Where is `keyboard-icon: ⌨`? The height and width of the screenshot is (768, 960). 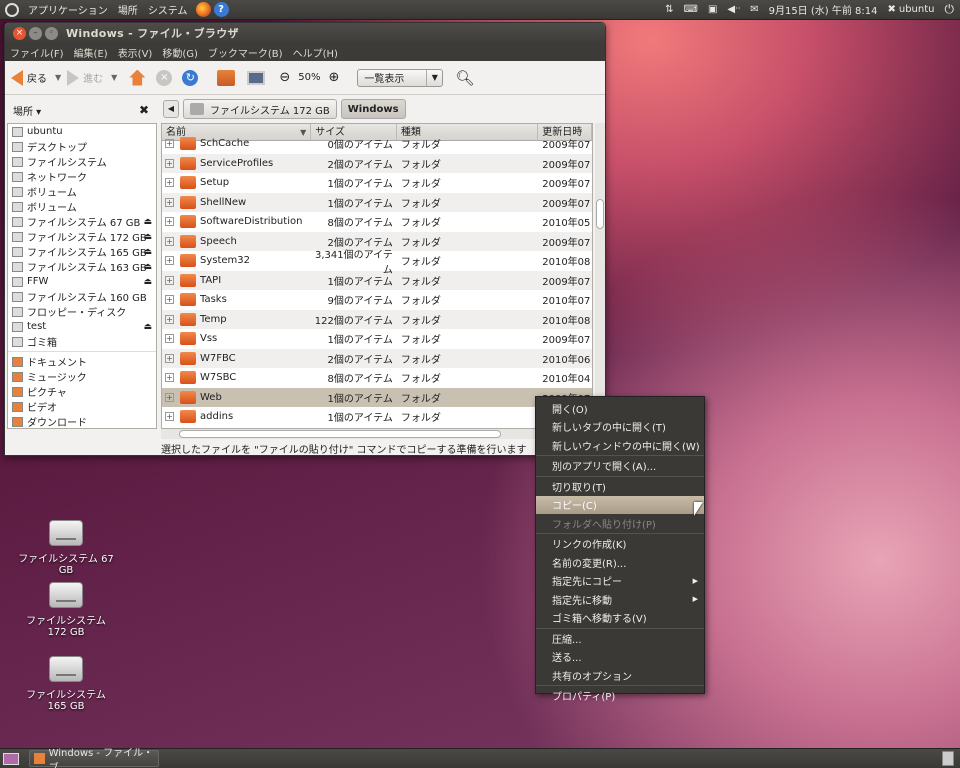
keyboard-icon: ⌨ is located at coordinates (691, 9).